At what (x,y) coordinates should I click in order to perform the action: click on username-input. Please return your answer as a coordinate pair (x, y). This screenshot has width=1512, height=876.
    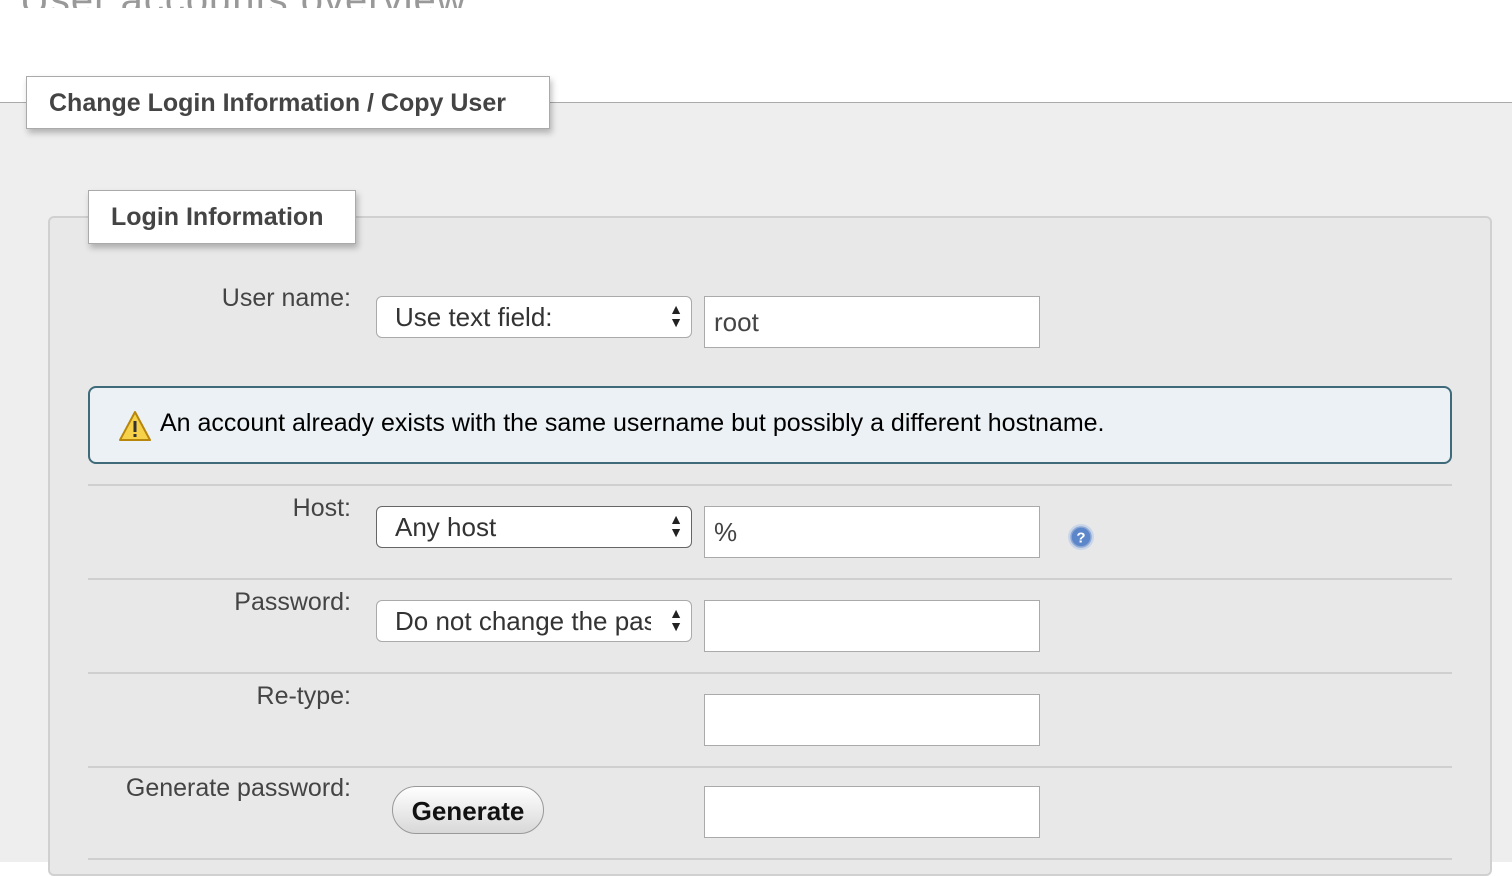
    Looking at the image, I should click on (872, 322).